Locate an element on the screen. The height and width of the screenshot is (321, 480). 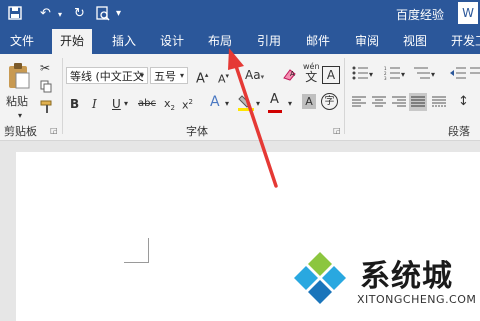
highlight-icon is located at coordinates (246, 105).